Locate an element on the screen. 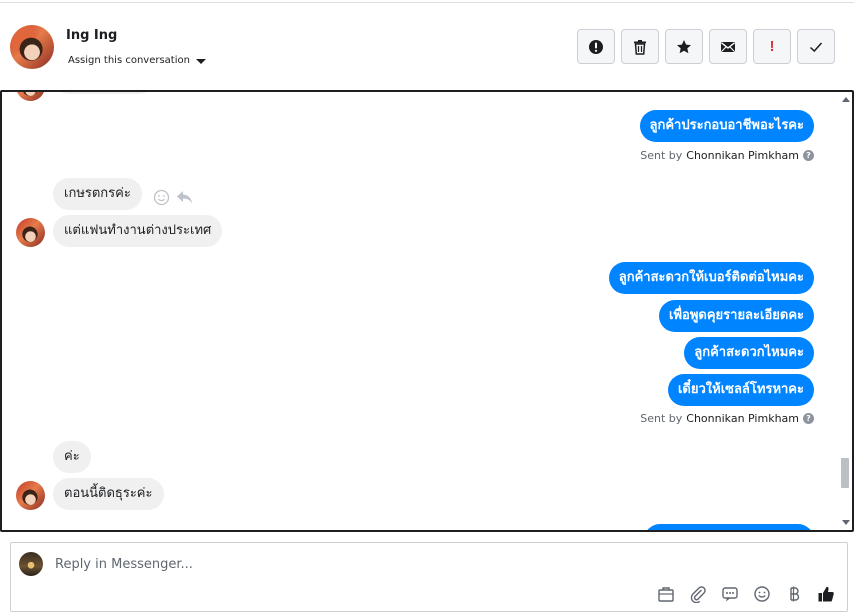 Image resolution: width=854 pixels, height=612 pixels. reply-arrow-icon is located at coordinates (184, 197).